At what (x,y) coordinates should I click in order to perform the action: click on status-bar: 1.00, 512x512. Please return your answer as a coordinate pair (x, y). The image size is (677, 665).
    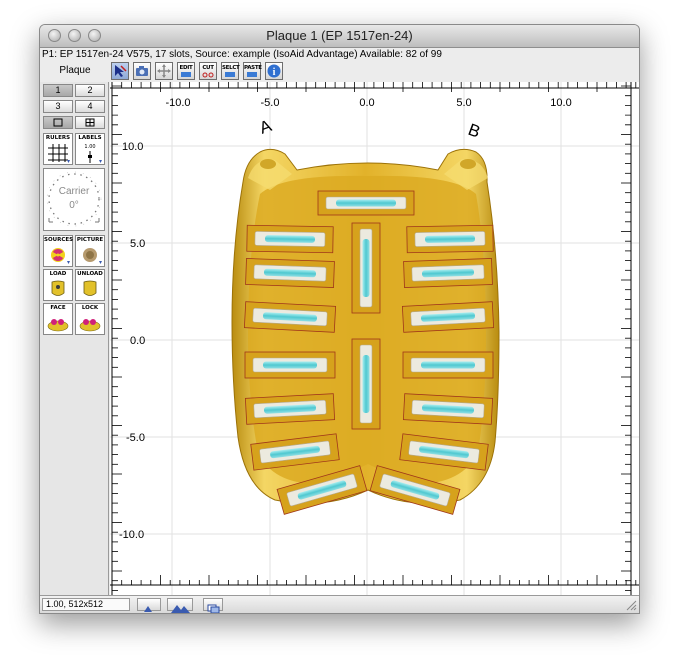
    Looking at the image, I should click on (339, 604).